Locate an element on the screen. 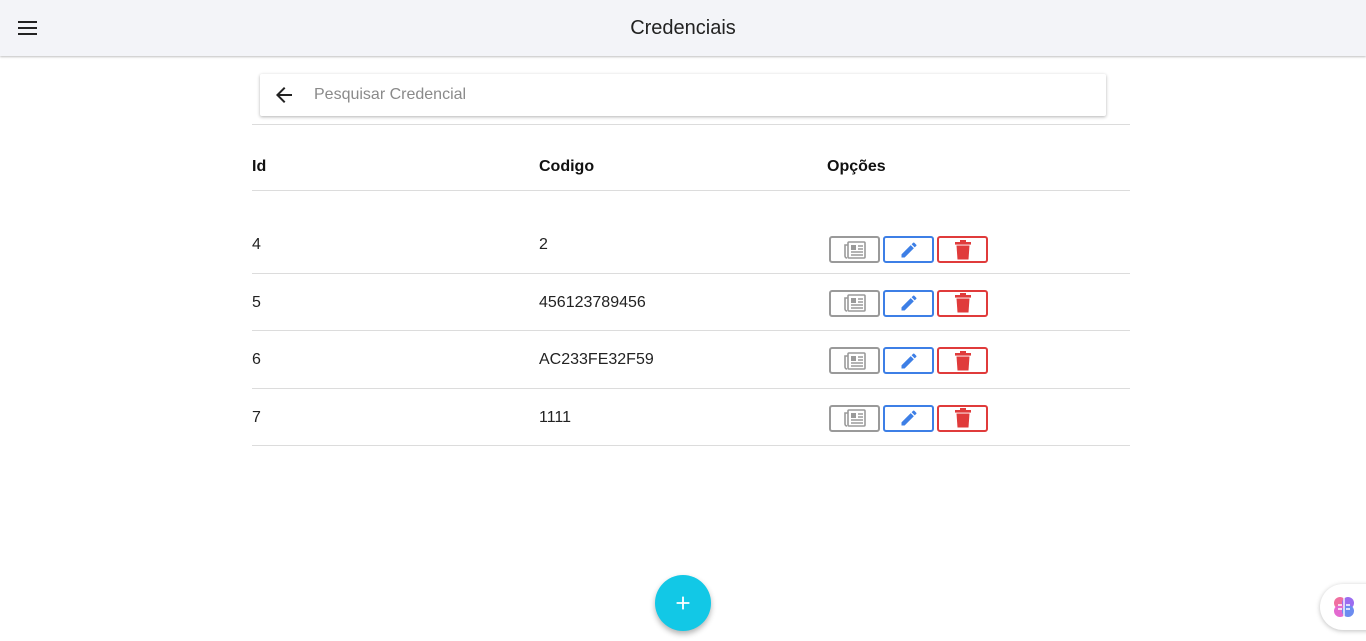 The width and height of the screenshot is (1366, 641). arrow-left-icon is located at coordinates (284, 95).